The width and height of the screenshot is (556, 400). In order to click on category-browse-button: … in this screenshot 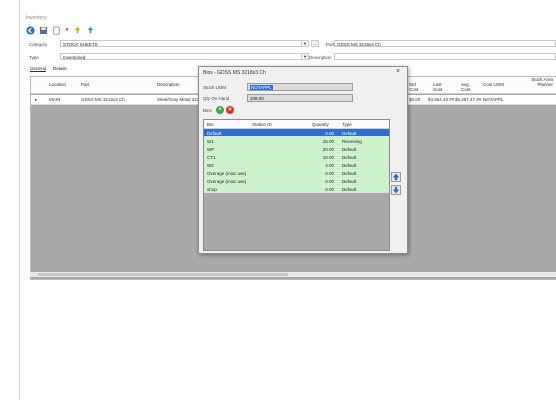, I will do `click(315, 43)`.